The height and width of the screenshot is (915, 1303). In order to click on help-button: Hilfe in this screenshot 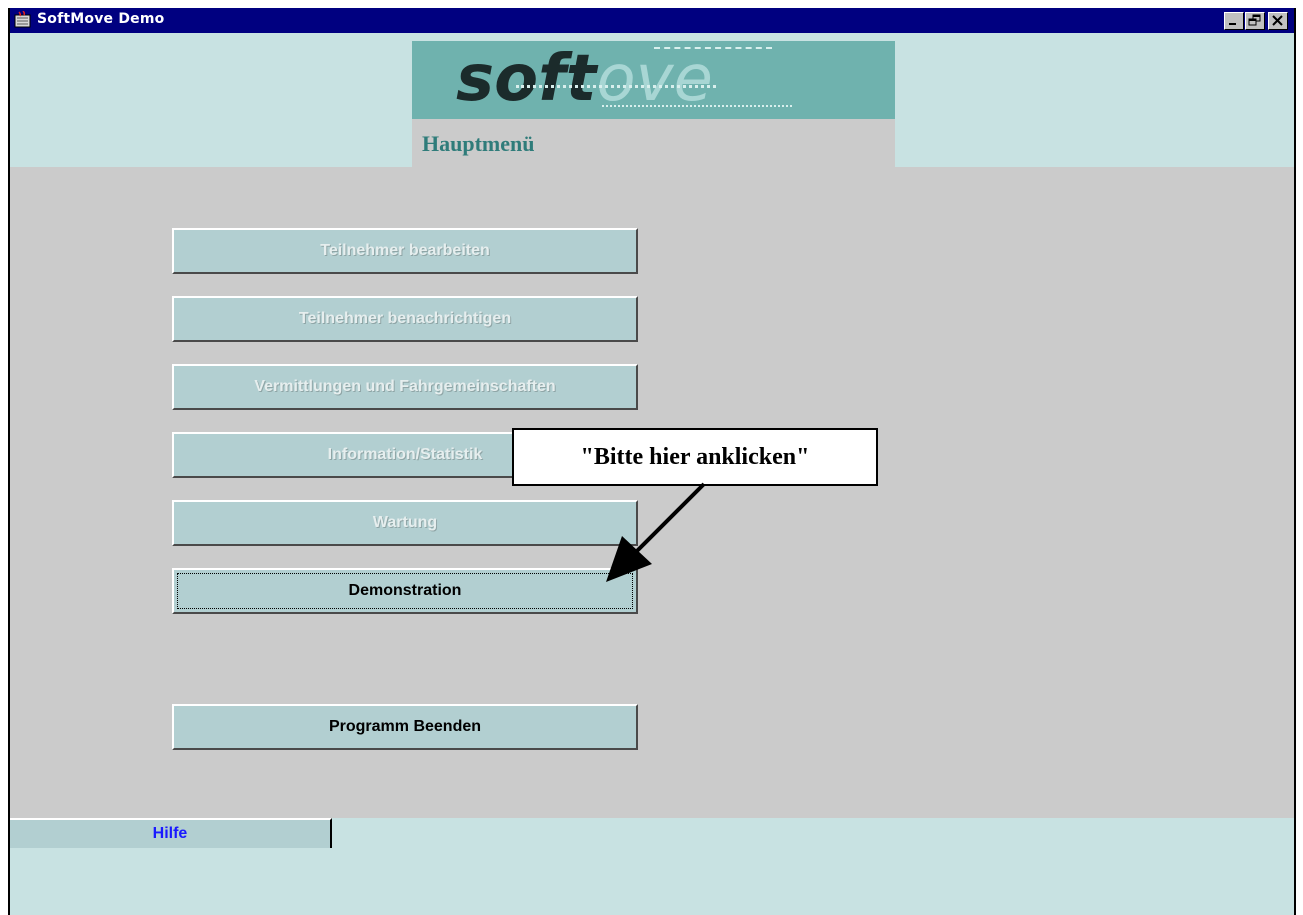, I will do `click(171, 833)`.